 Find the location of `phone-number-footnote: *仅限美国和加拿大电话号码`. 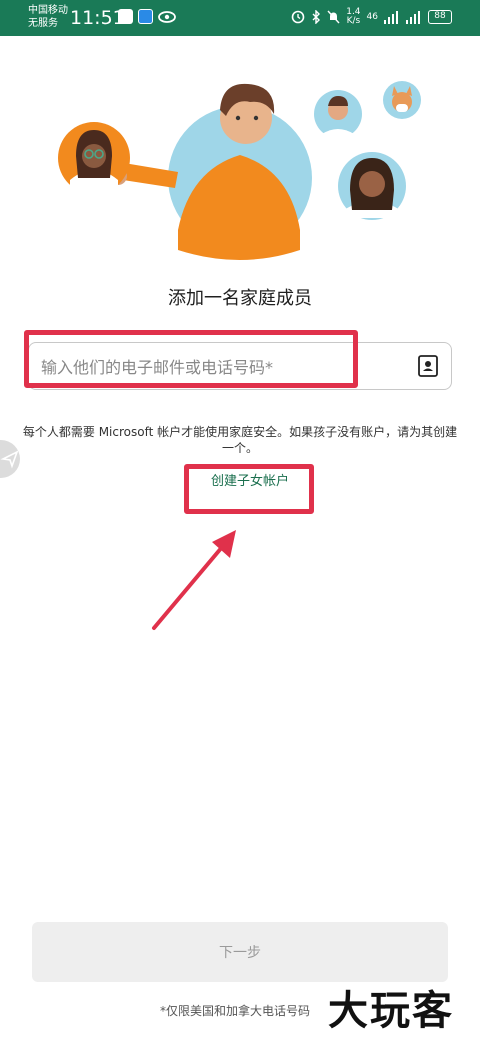

phone-number-footnote: *仅限美国和加拿大电话号码 is located at coordinates (235, 1011).